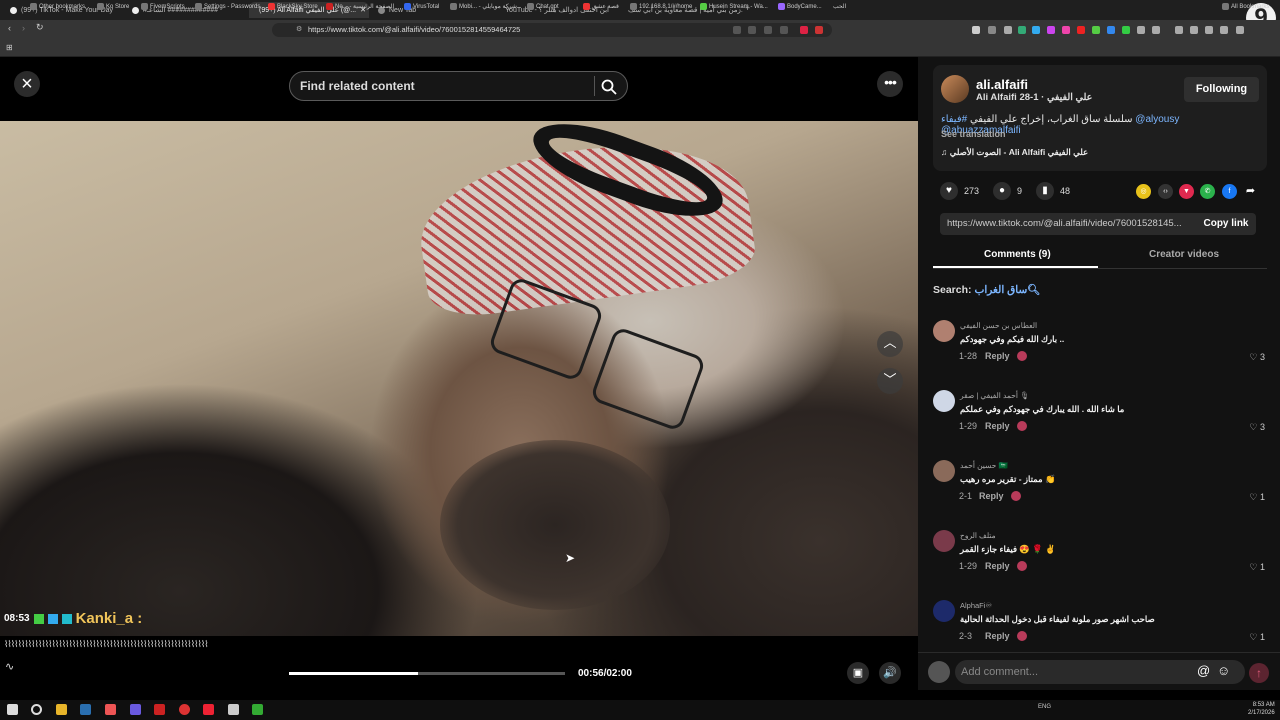 Image resolution: width=1280 pixels, height=720 pixels. What do you see at coordinates (40, 27) in the screenshot?
I see `reload-icon: ↻` at bounding box center [40, 27].